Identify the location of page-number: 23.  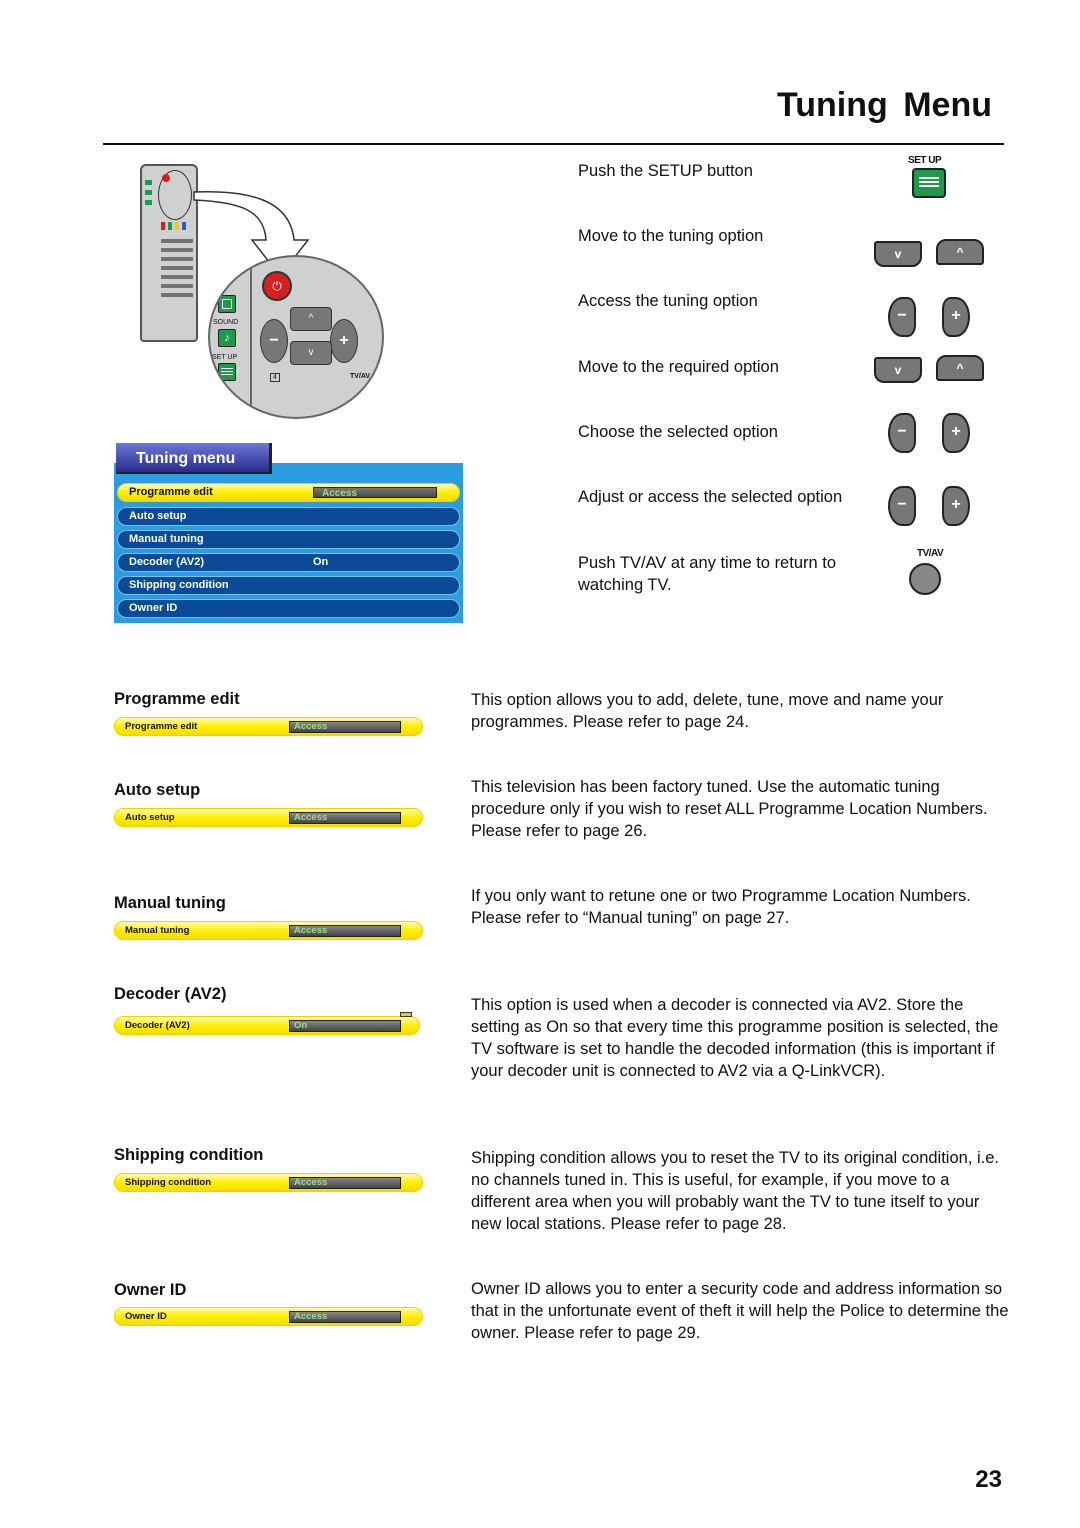
(988, 1479).